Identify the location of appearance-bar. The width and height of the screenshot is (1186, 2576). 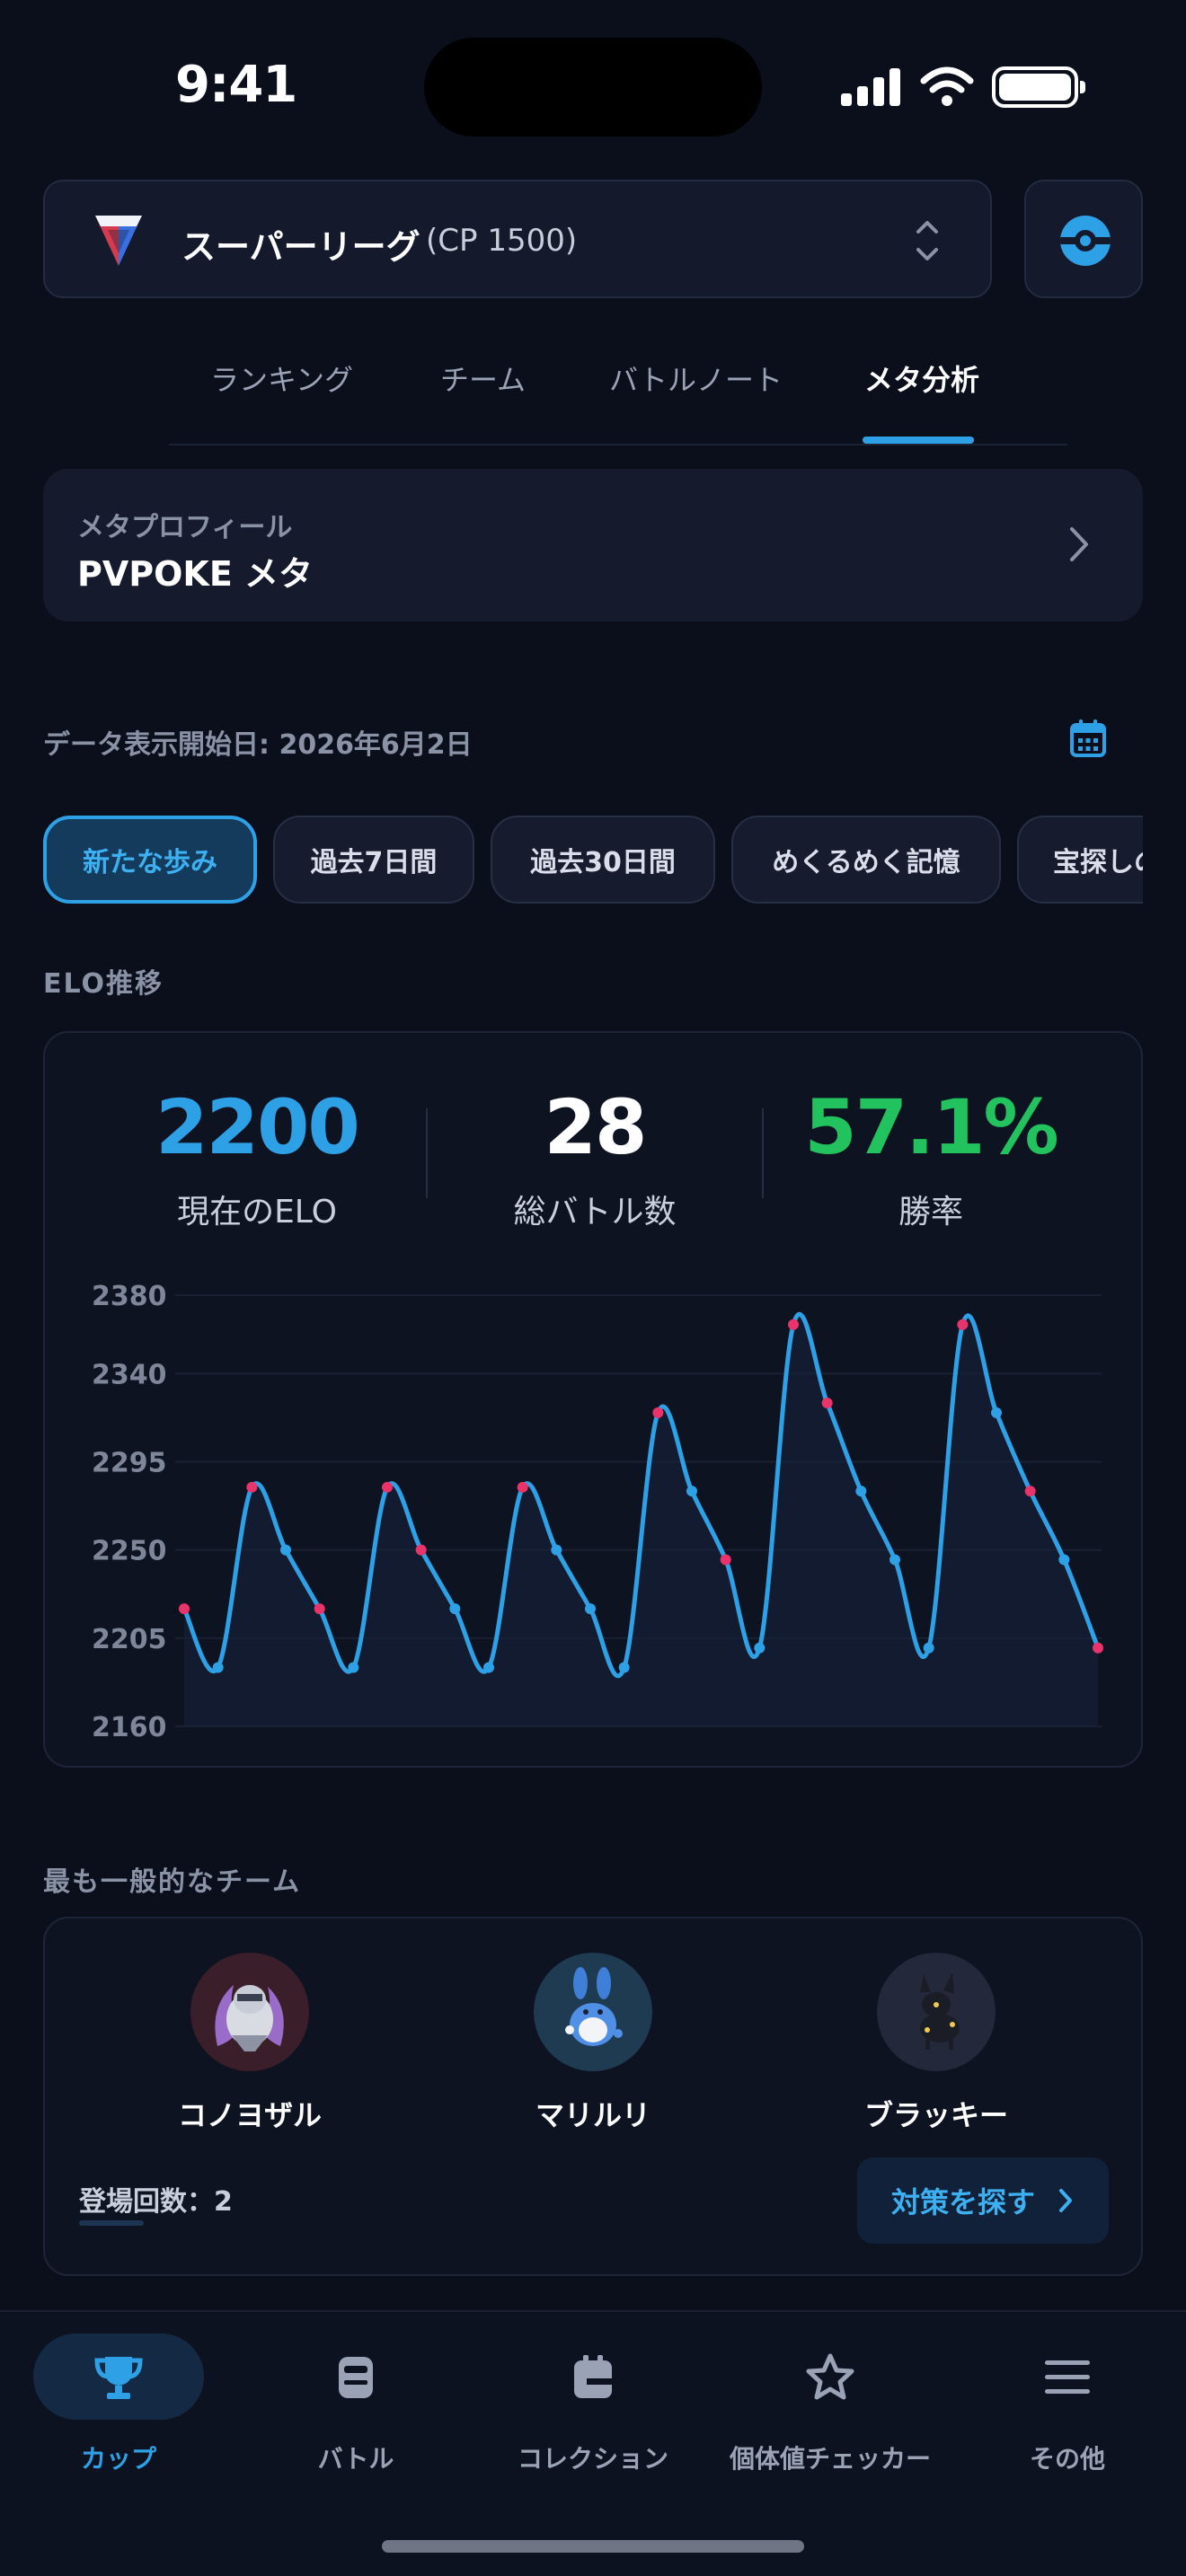
(111, 2223).